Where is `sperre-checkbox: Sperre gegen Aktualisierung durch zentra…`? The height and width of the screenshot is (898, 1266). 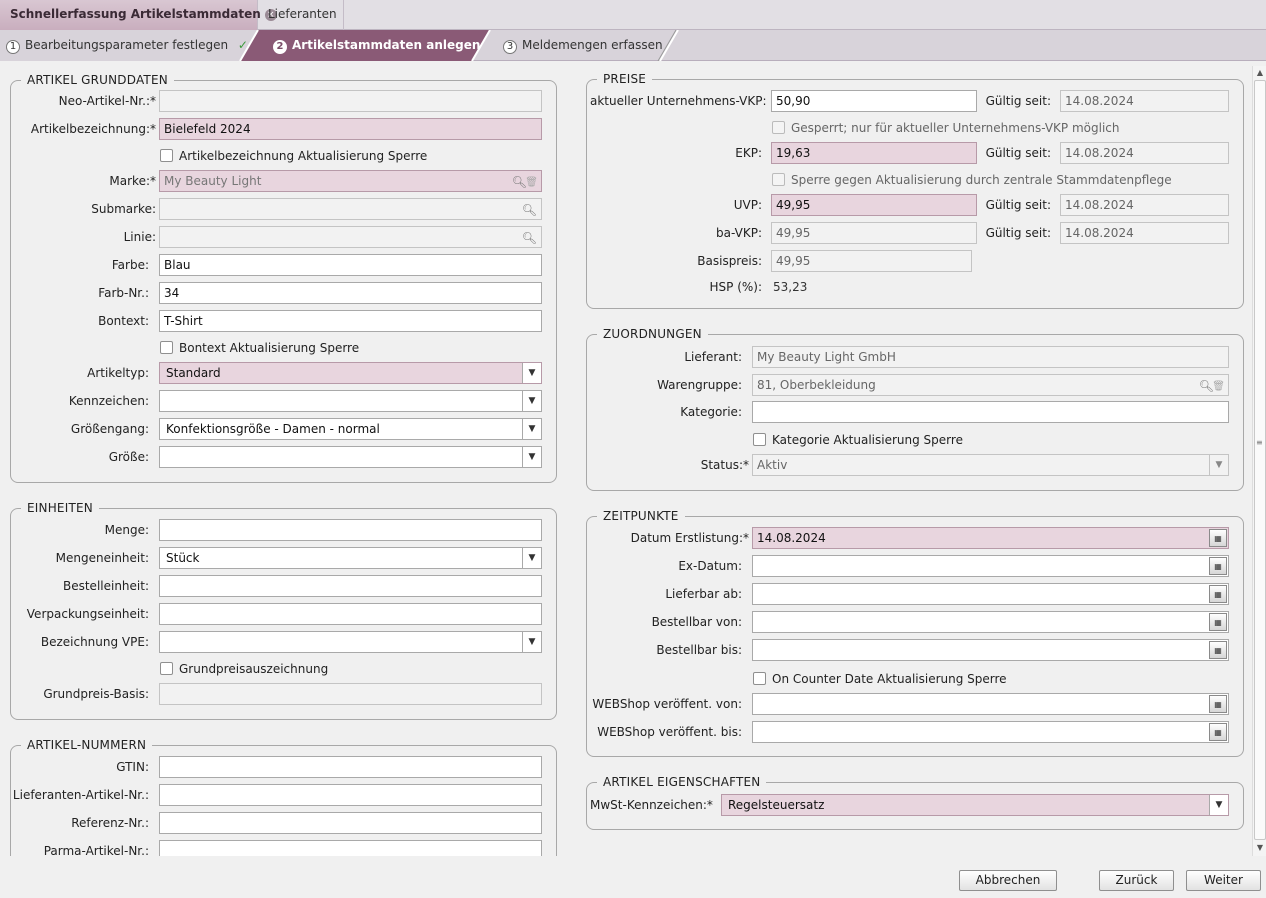
sperre-checkbox: Sperre gegen Aktualisierung durch zentra… is located at coordinates (972, 180).